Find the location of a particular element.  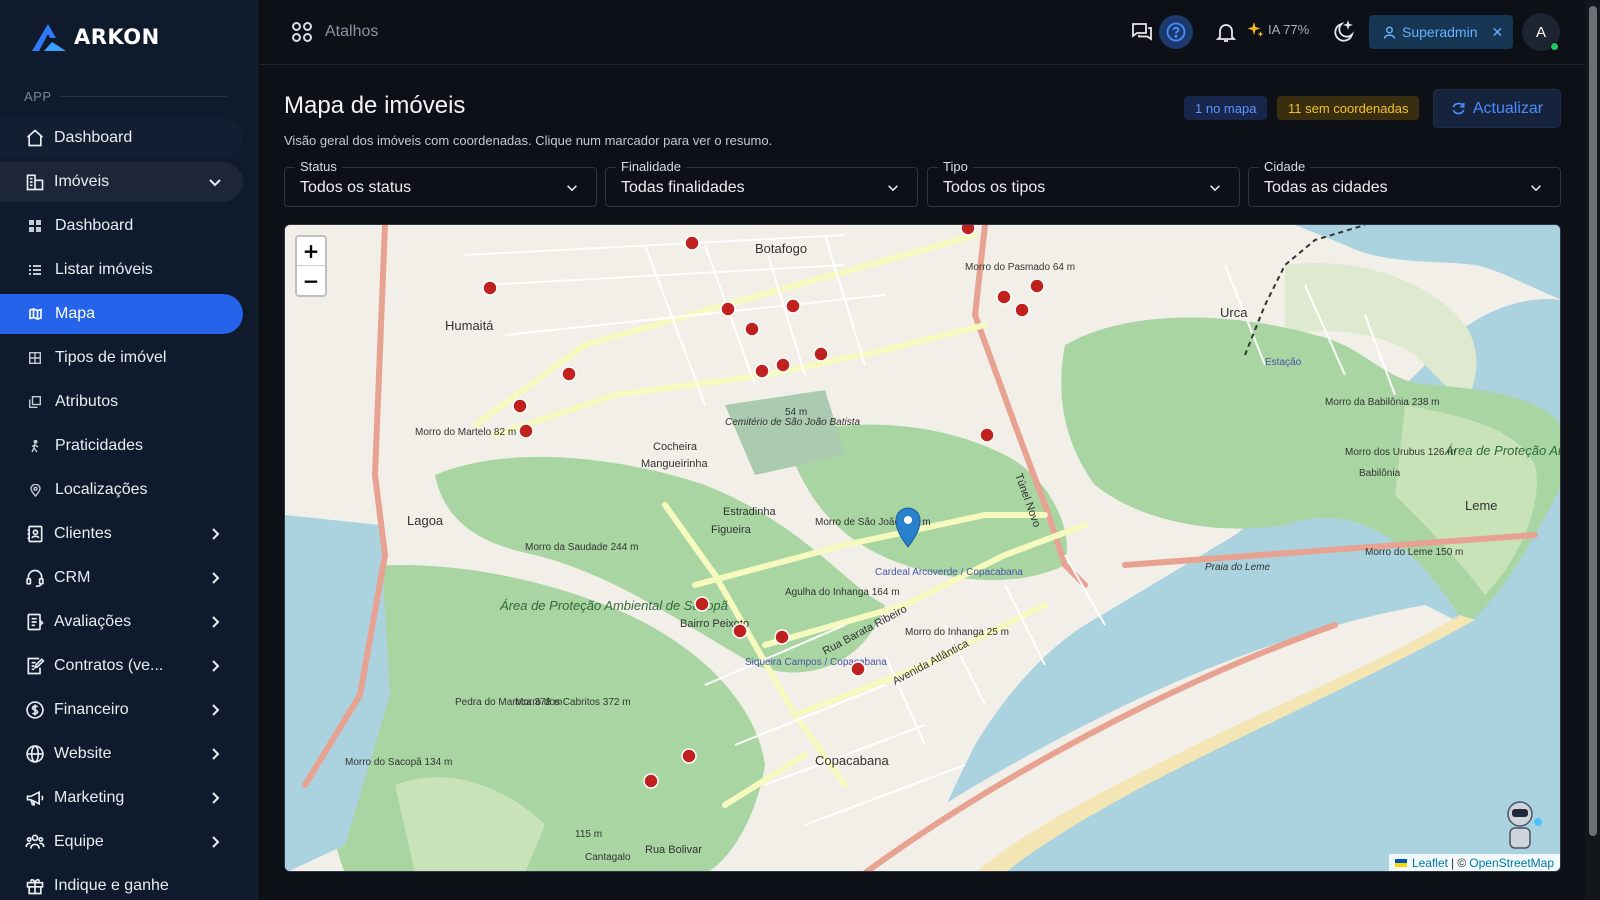

filter-label: Finalidade is located at coordinates (651, 166).